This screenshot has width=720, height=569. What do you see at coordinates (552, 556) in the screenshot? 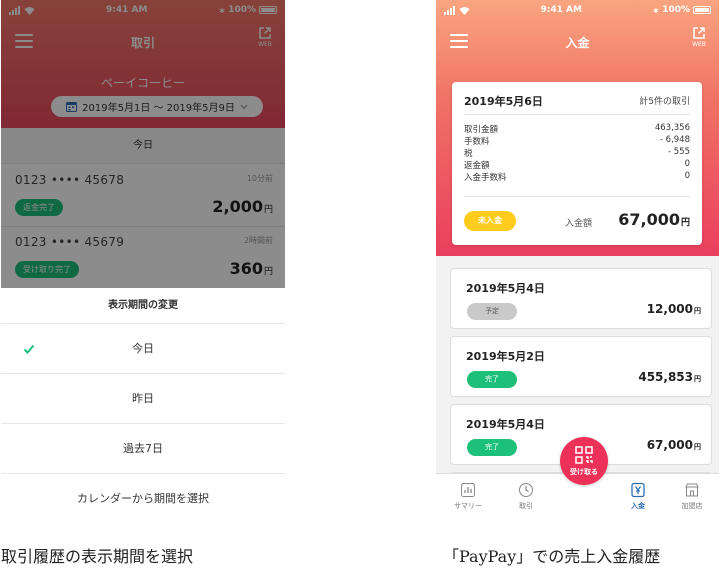
I see `caption-right: 「PayPay」での売上入金履歴` at bounding box center [552, 556].